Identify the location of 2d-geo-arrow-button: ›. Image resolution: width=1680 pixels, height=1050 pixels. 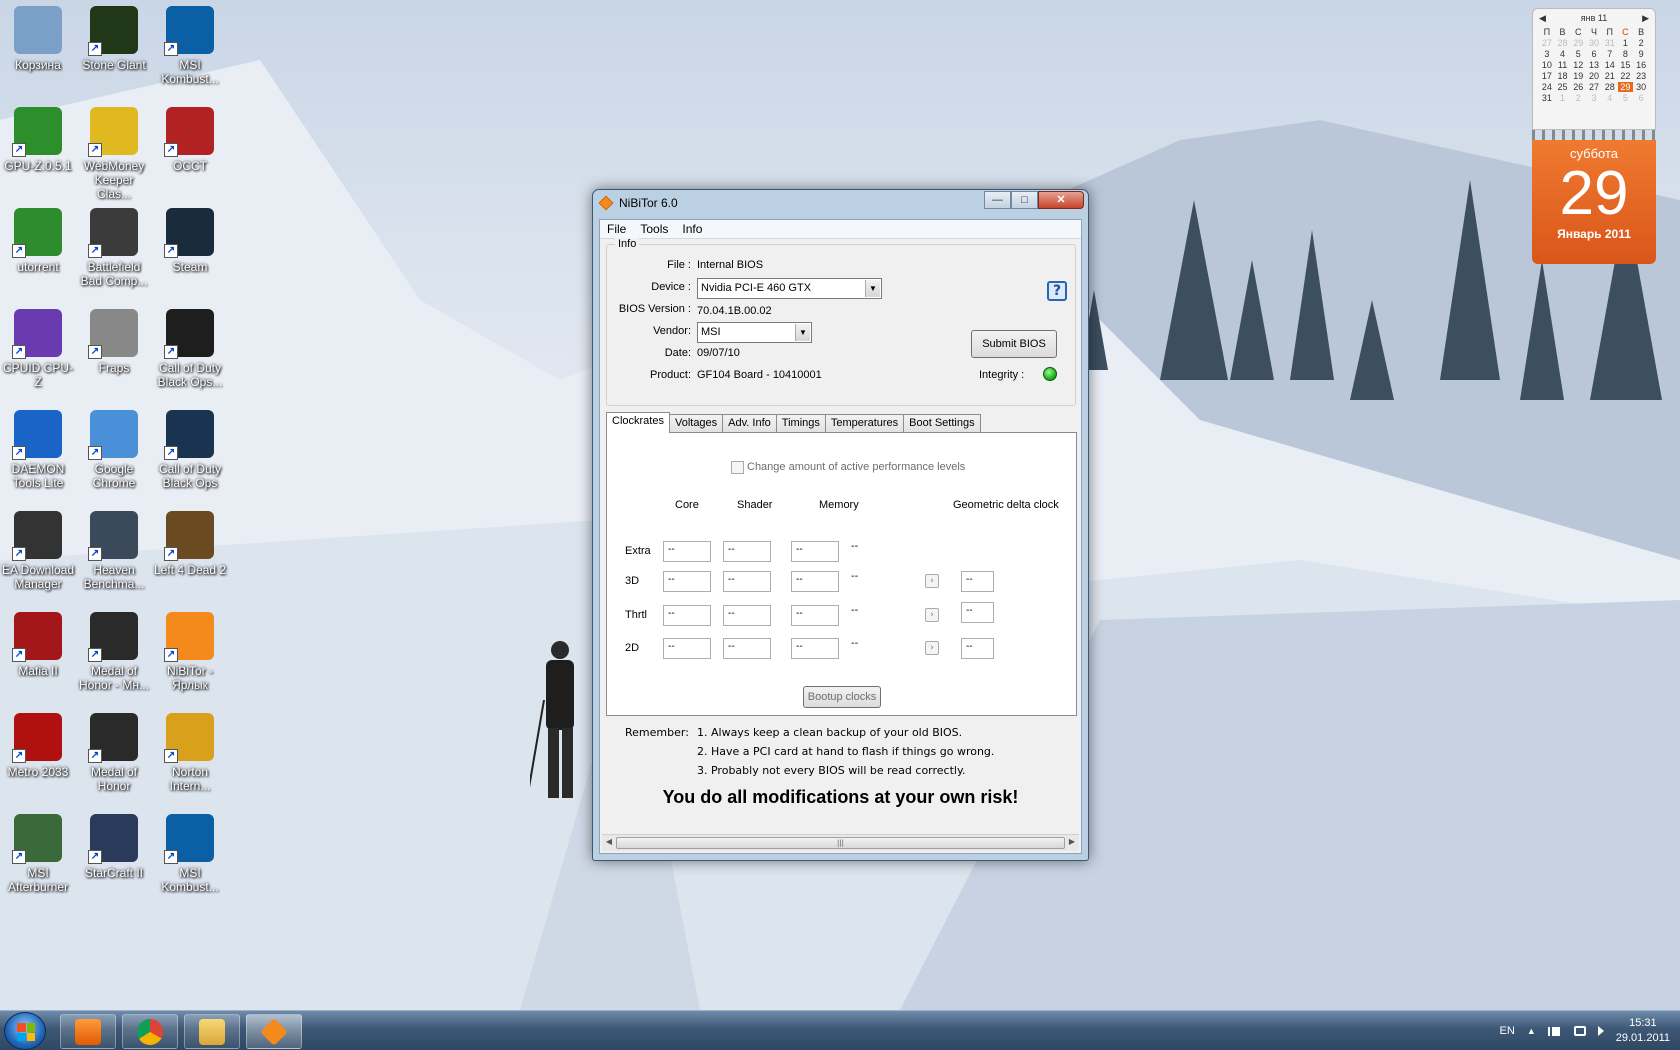
(932, 648).